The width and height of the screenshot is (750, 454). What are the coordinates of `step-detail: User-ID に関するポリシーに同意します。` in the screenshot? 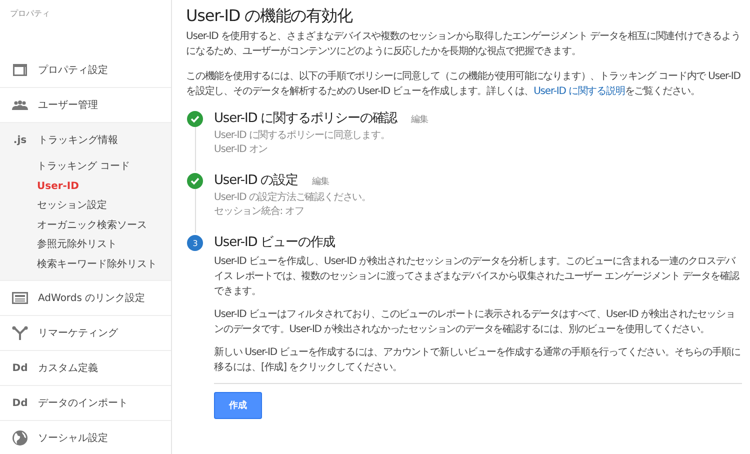 It's located at (302, 136).